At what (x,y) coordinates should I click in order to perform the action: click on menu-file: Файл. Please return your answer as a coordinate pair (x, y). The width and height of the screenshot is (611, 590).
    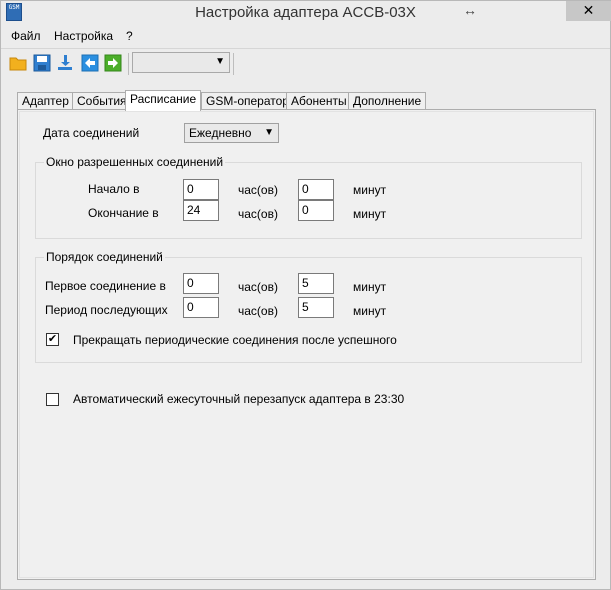
    Looking at the image, I should click on (26, 36).